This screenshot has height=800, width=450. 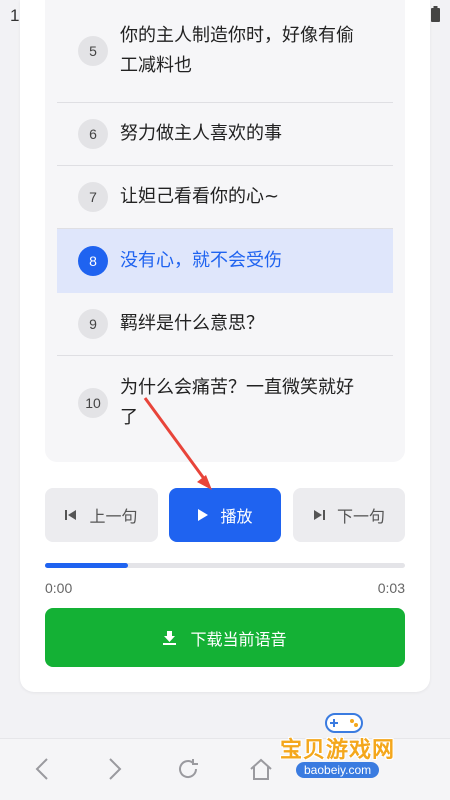 What do you see at coordinates (71, 515) in the screenshot?
I see `skip-previous-icon` at bounding box center [71, 515].